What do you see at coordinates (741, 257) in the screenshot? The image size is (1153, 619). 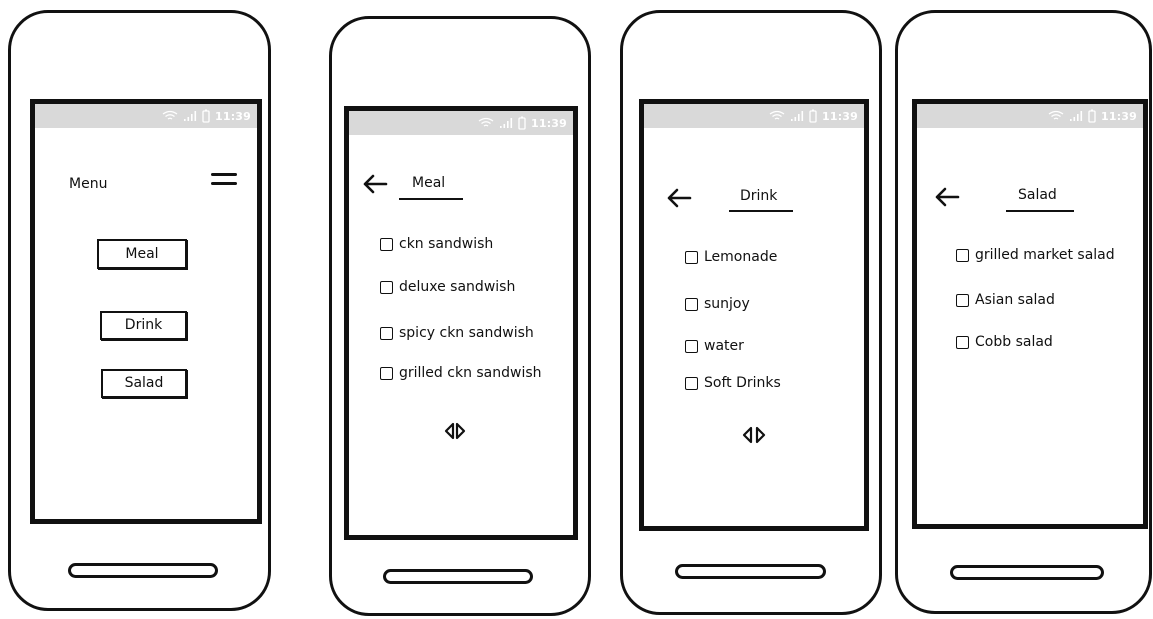 I see `checkbox-label: Lemonade` at bounding box center [741, 257].